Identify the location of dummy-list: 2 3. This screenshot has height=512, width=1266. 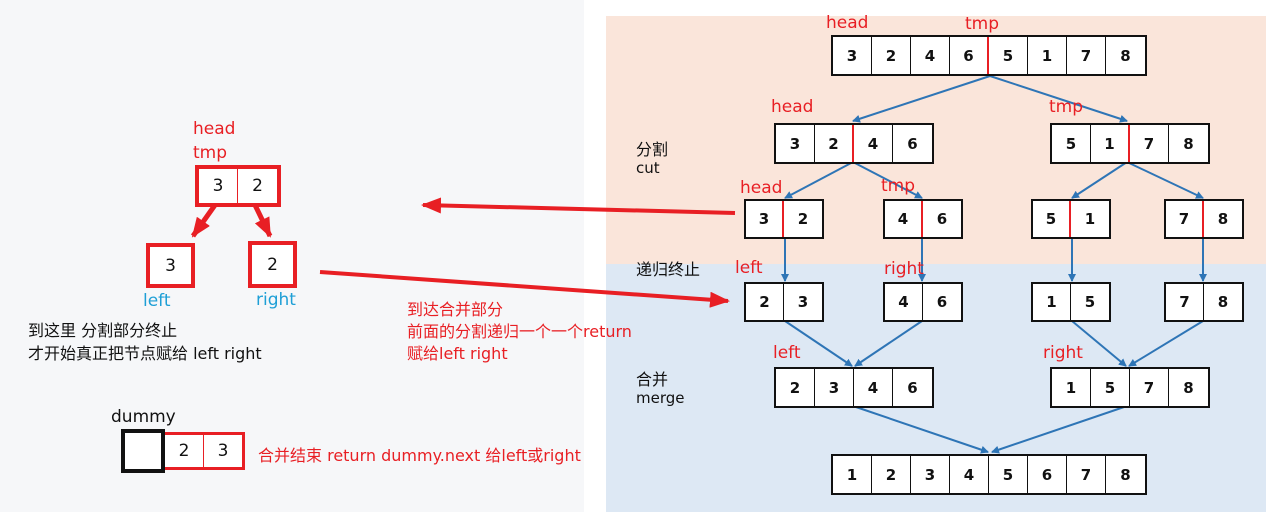
(205, 451).